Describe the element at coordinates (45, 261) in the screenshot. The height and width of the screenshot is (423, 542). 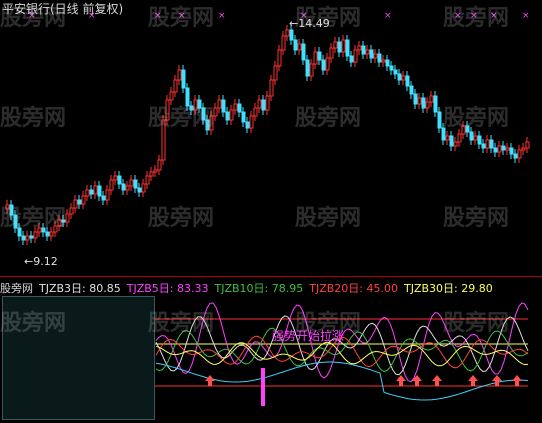
I see `low-price-value: 9.12` at that location.